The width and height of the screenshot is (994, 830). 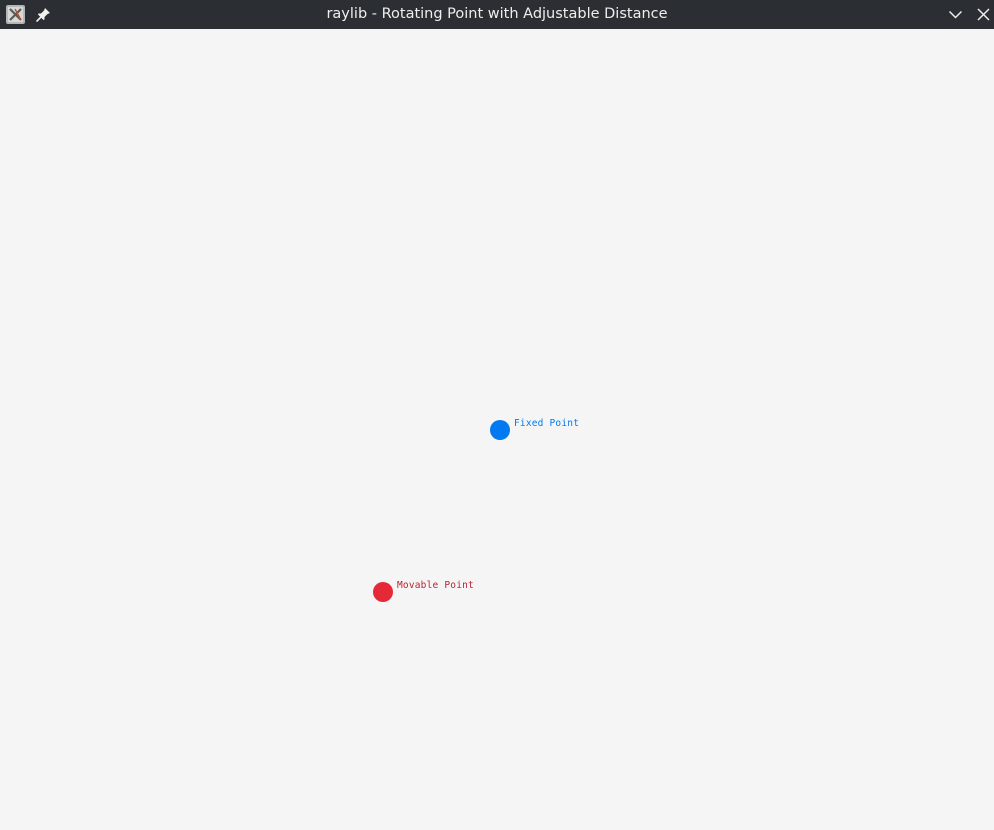 I want to click on fixed-point-label: Fixed Point, so click(x=547, y=423).